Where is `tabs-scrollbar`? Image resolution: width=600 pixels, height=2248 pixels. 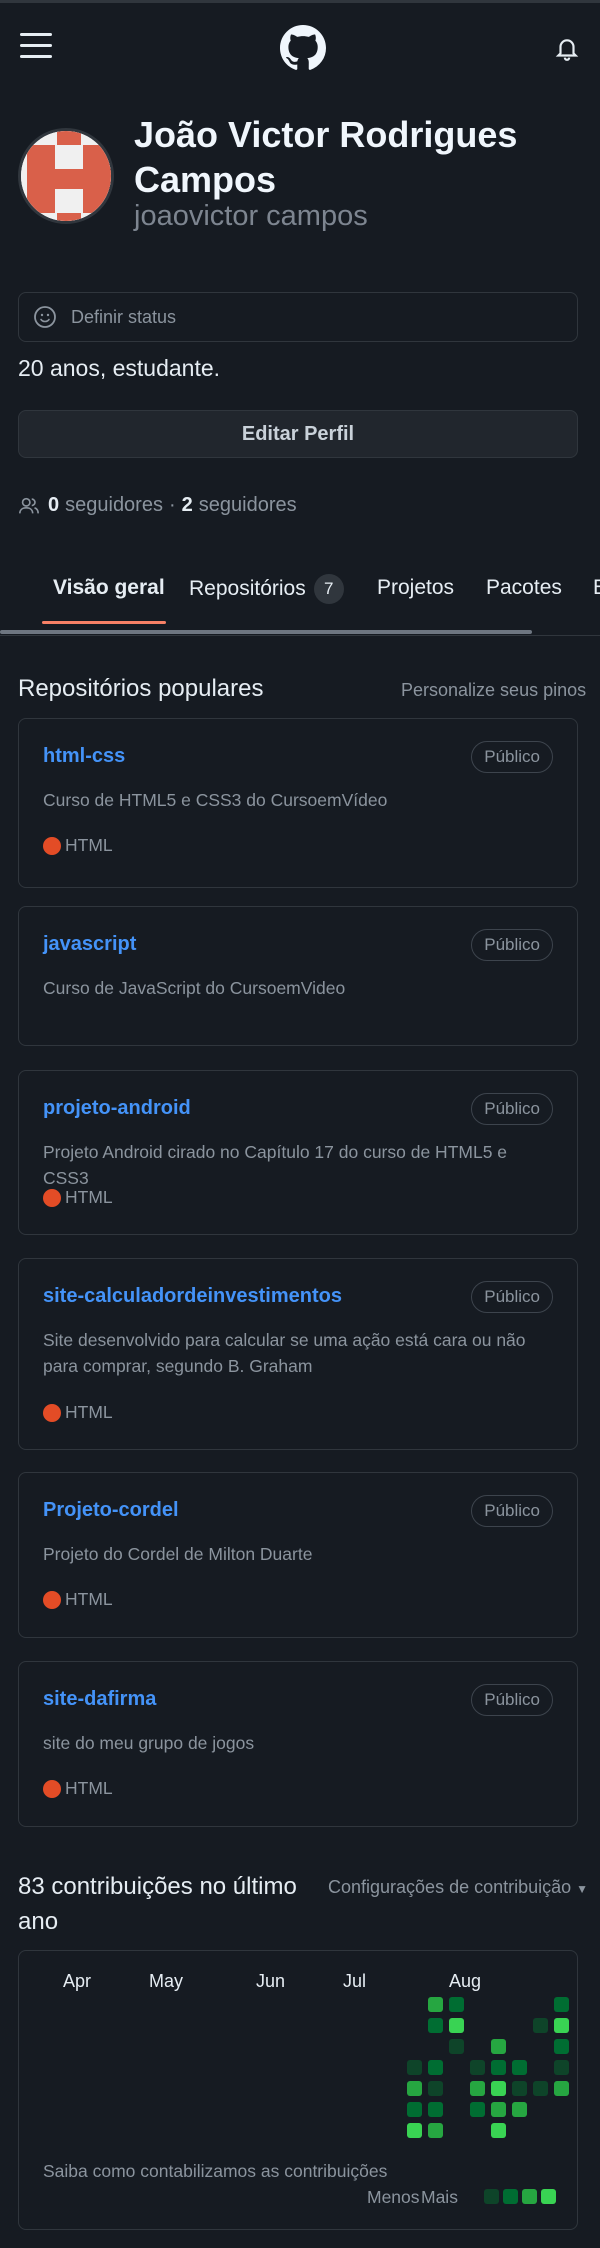 tabs-scrollbar is located at coordinates (266, 632).